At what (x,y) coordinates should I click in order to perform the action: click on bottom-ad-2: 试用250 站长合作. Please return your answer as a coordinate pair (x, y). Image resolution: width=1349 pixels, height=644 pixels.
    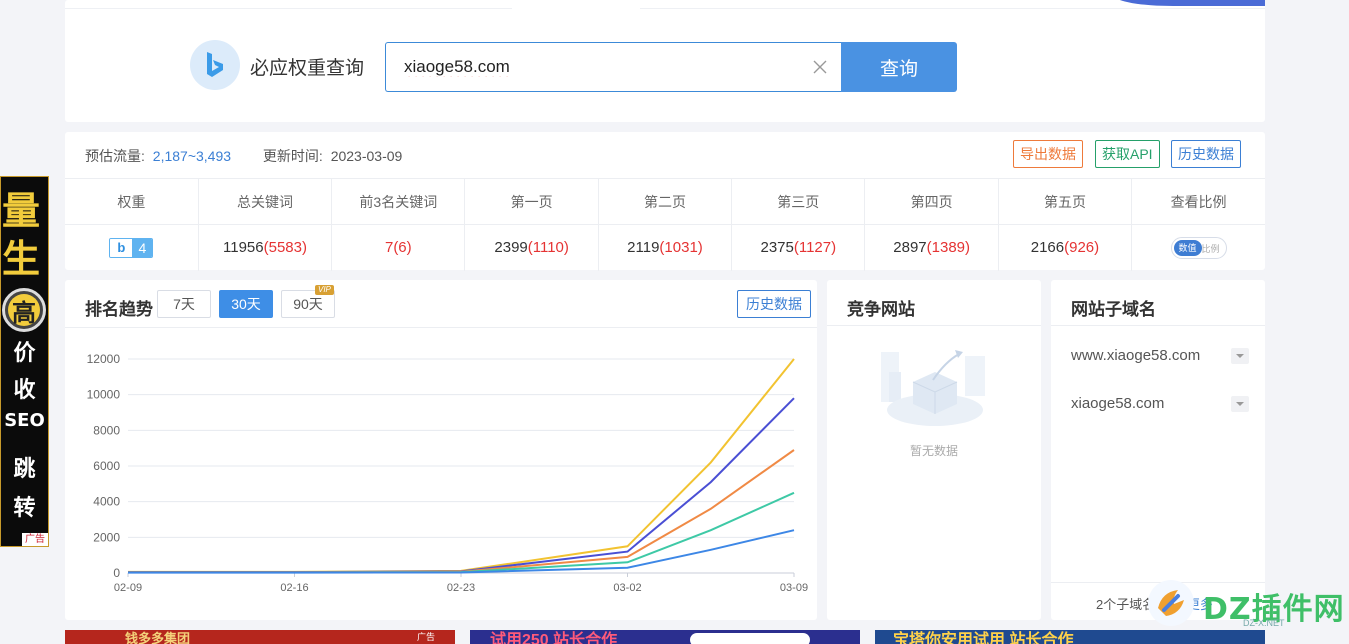
    Looking at the image, I should click on (665, 637).